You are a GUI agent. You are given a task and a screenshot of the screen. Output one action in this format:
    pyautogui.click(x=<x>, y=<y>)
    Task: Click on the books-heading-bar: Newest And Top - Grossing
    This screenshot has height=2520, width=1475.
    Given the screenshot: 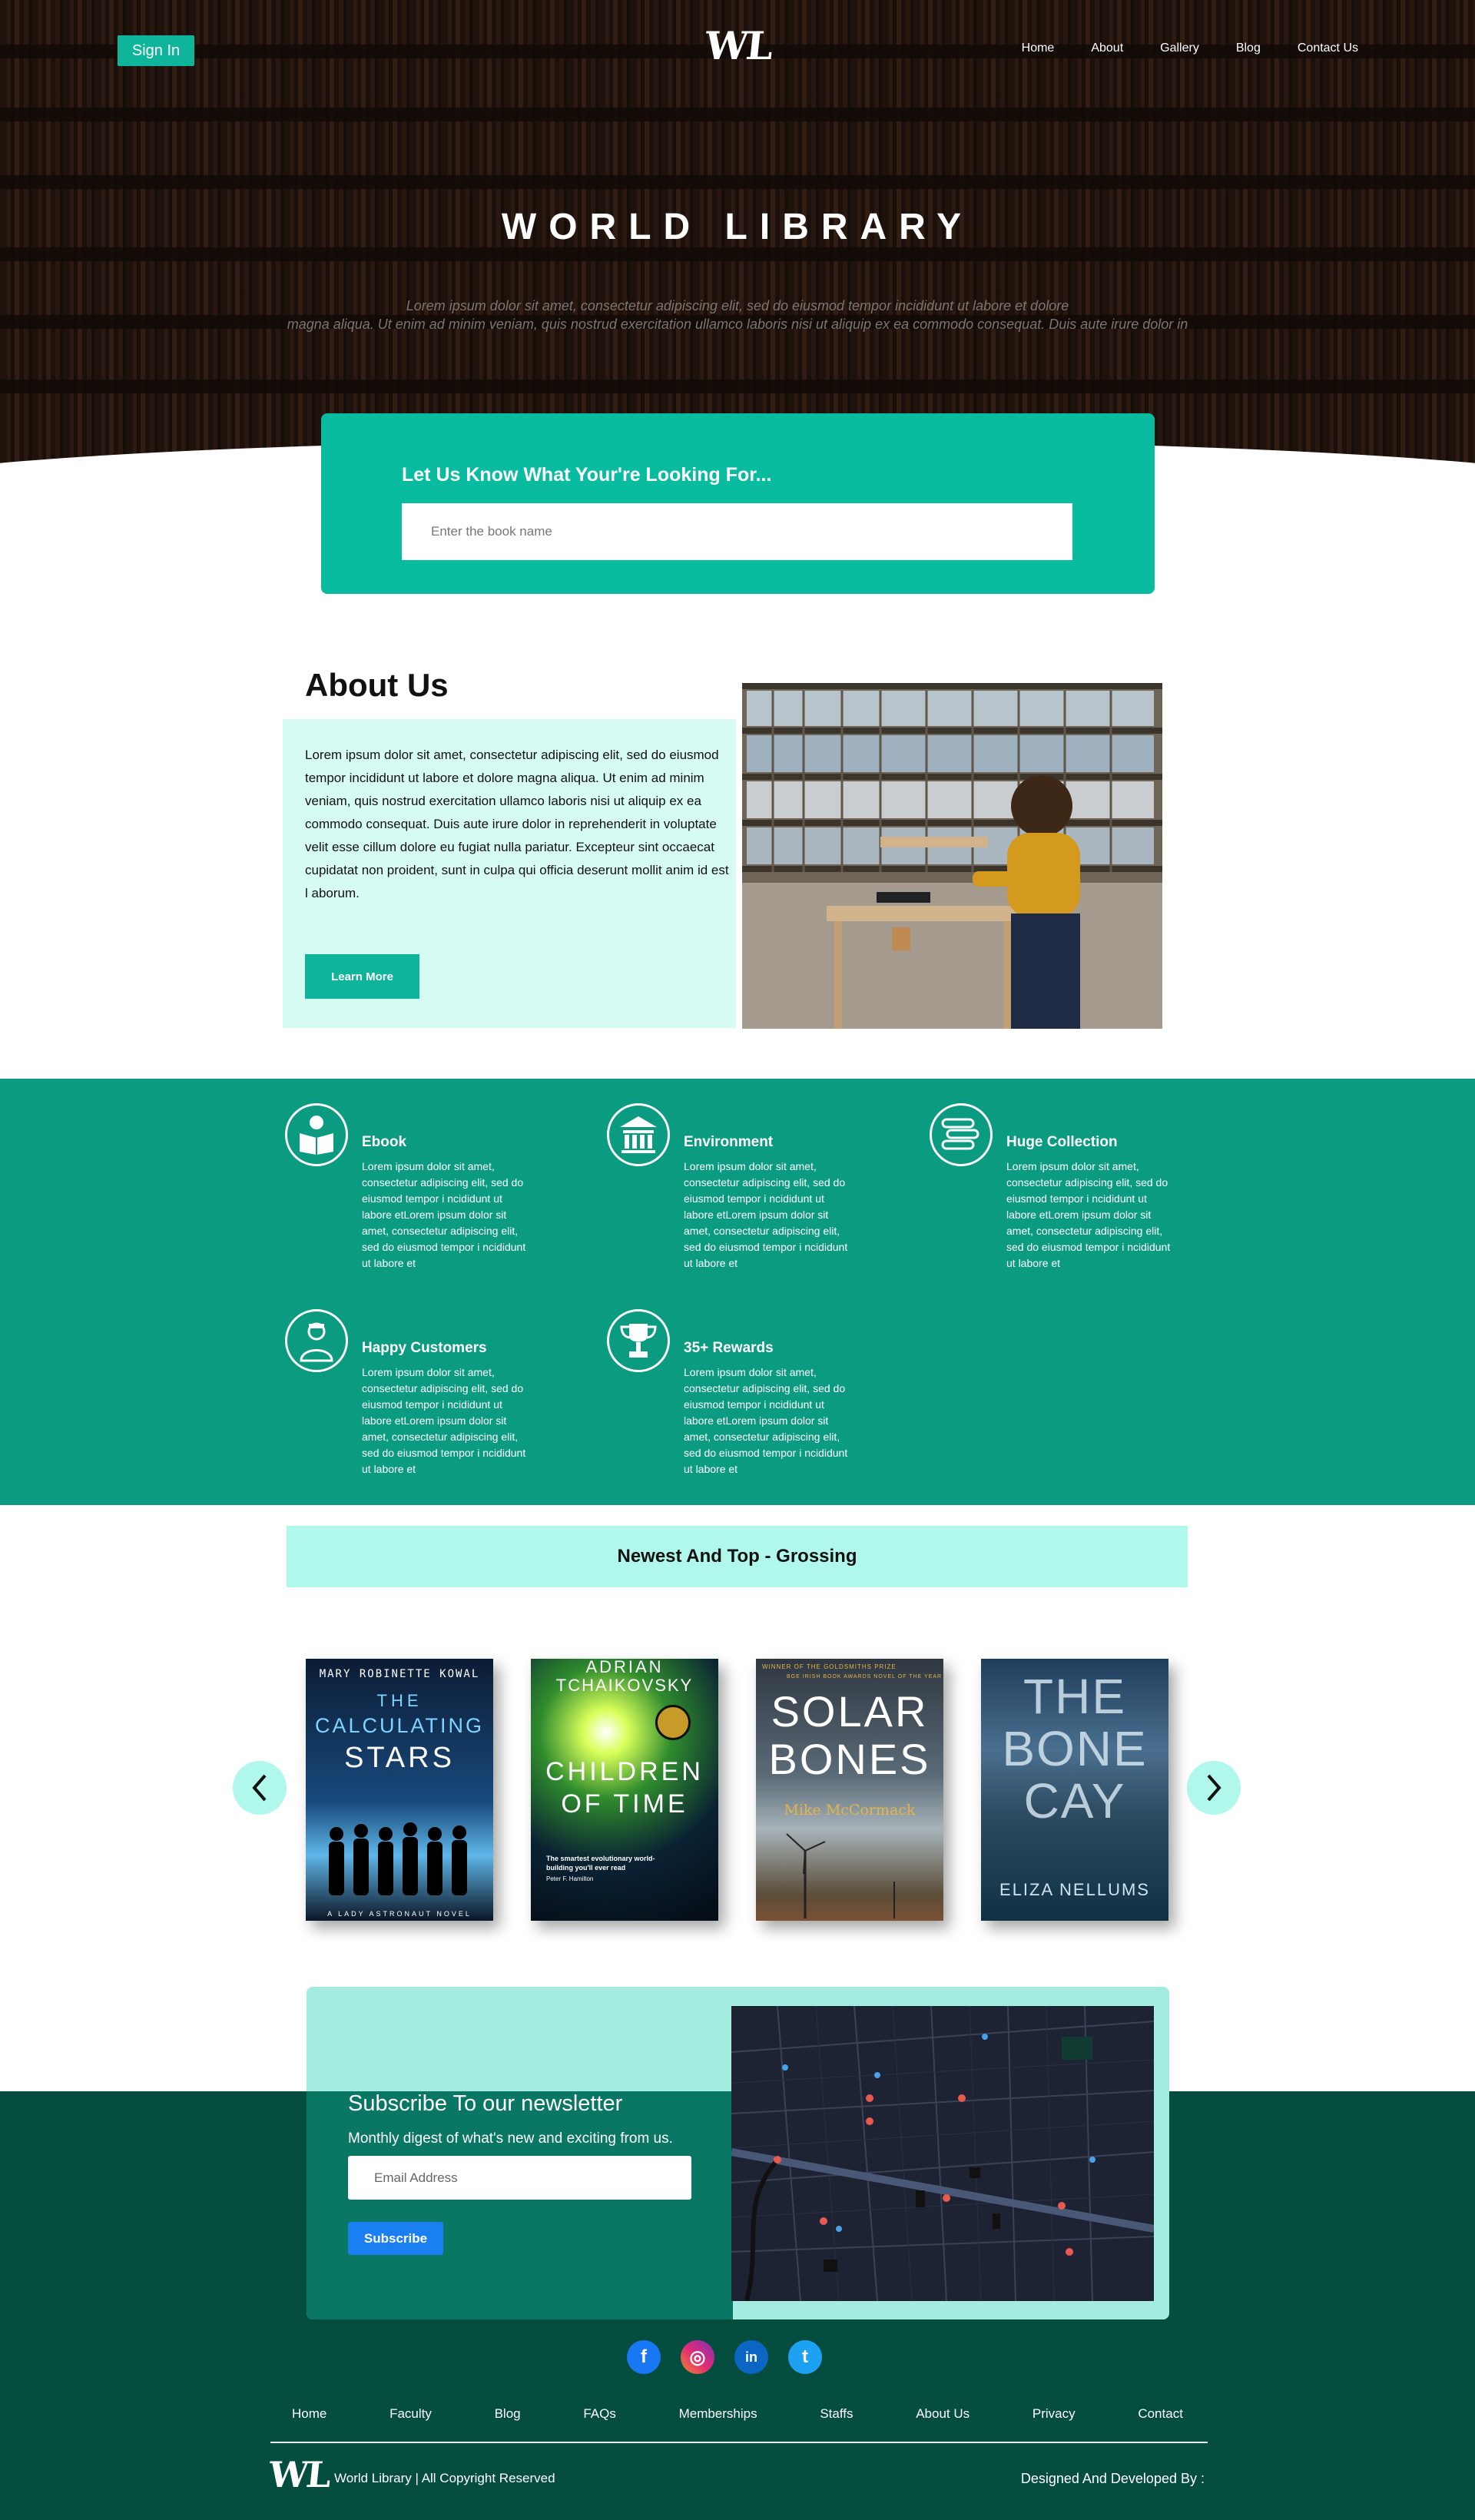 What is the action you would take?
    pyautogui.click(x=737, y=1556)
    